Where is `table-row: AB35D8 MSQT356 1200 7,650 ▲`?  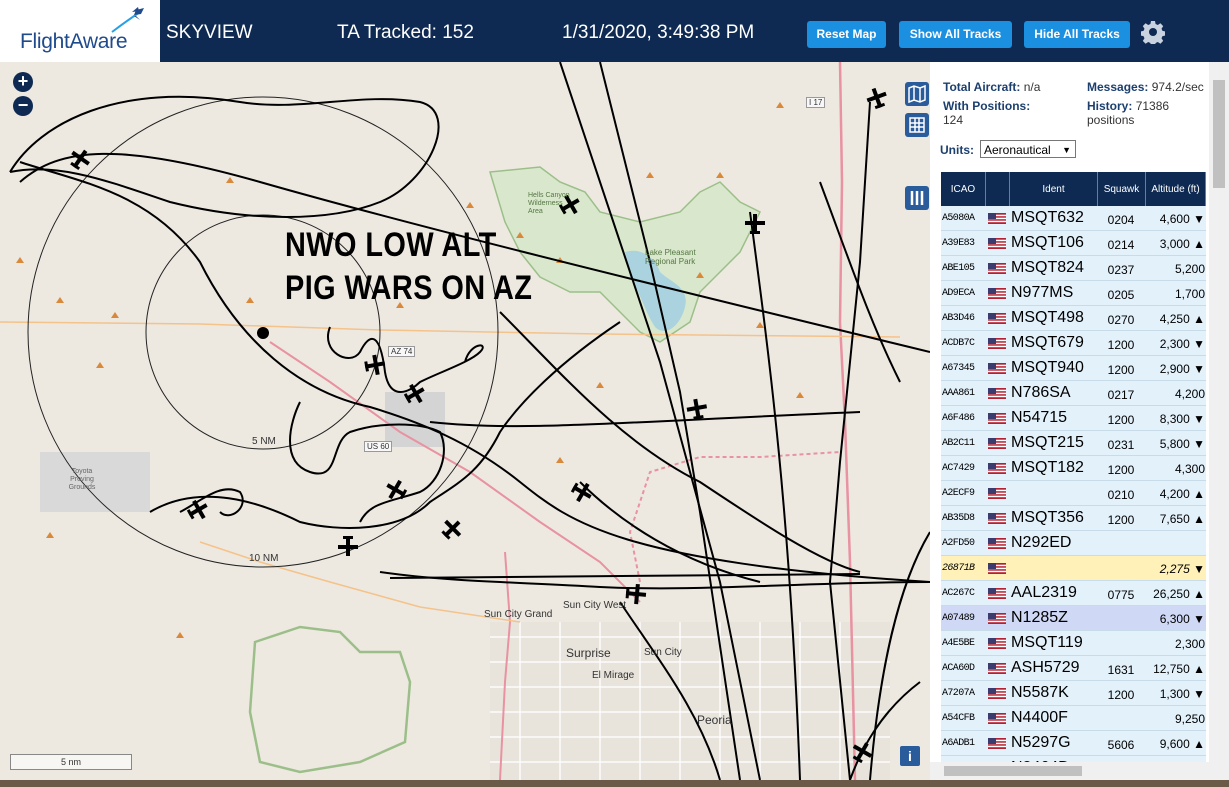
table-row: AB35D8 MSQT356 1200 7,650 ▲ is located at coordinates (1073, 518).